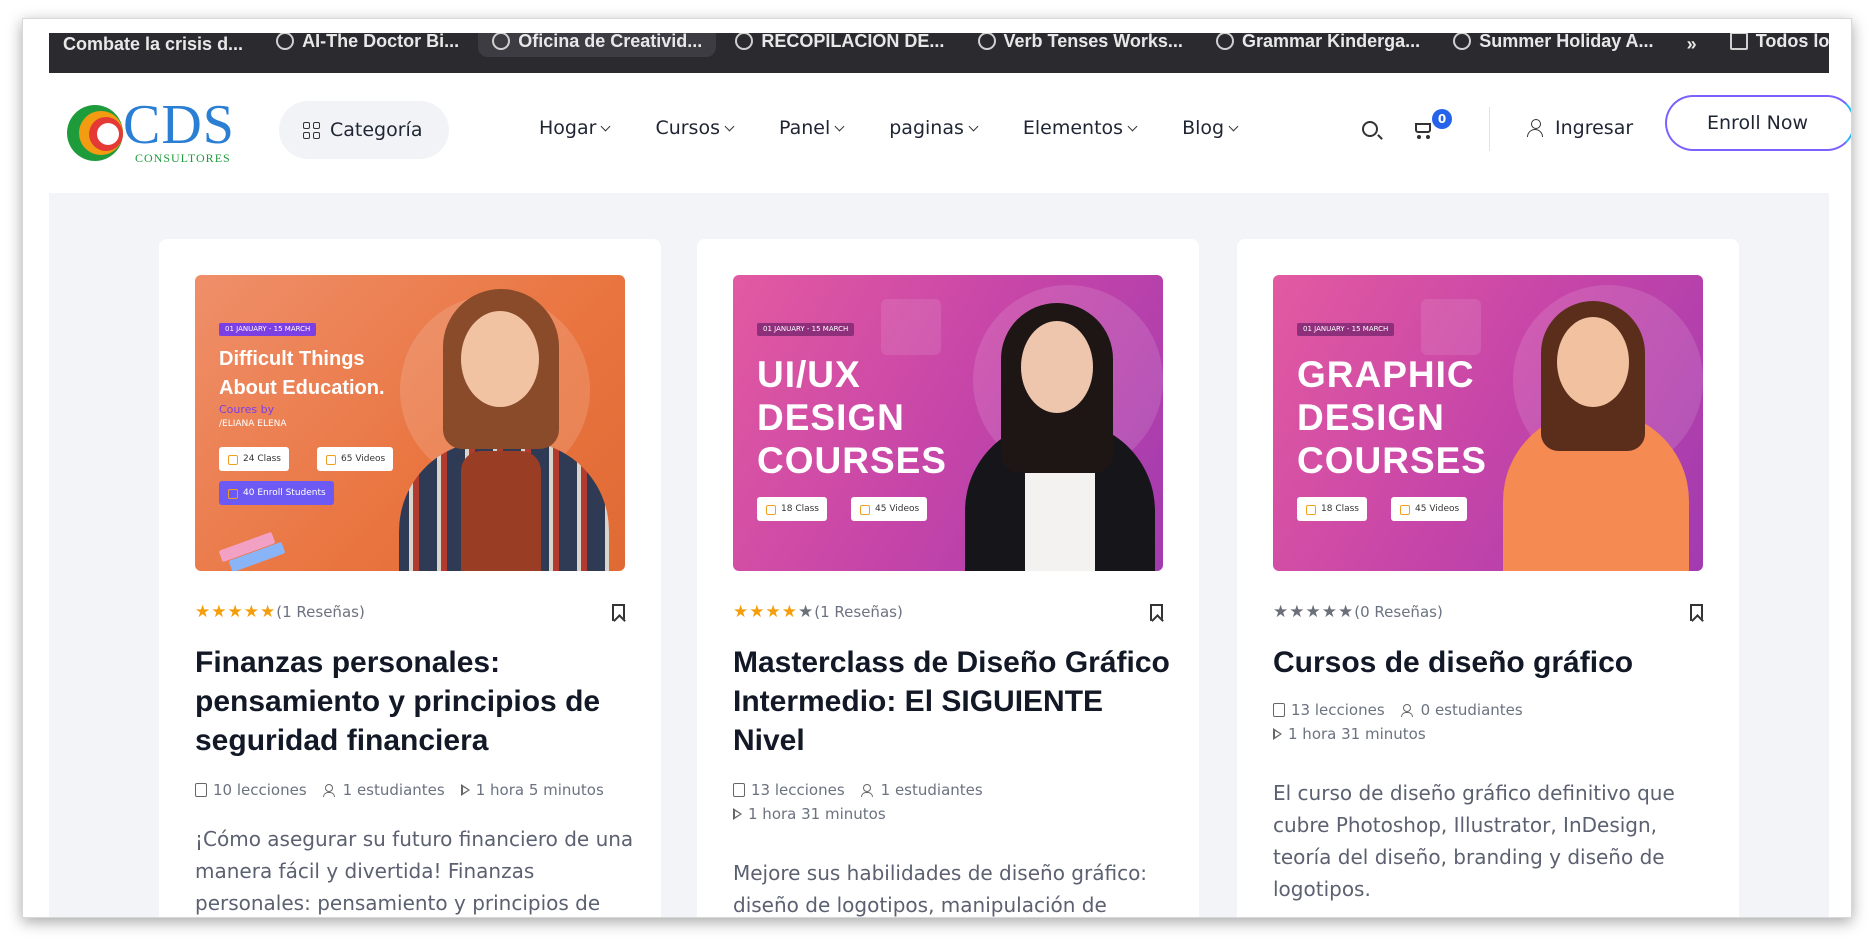 This screenshot has height=942, width=1875. I want to click on lessons-stat: 10 lecciones, so click(251, 790).